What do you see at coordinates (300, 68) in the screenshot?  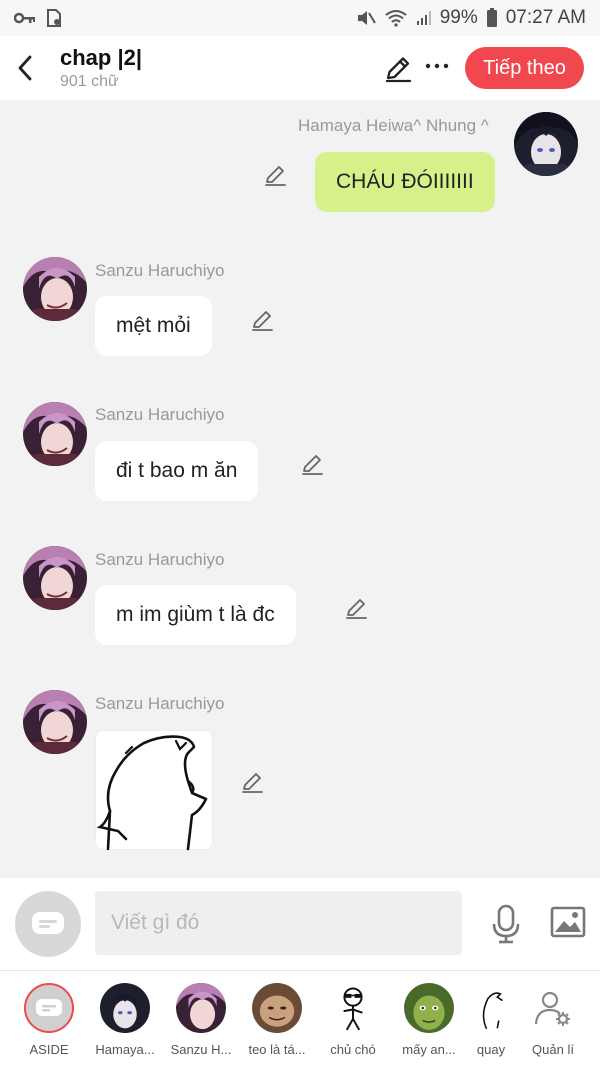 I see `header: chap |2| 901 chữ Tiếp theo` at bounding box center [300, 68].